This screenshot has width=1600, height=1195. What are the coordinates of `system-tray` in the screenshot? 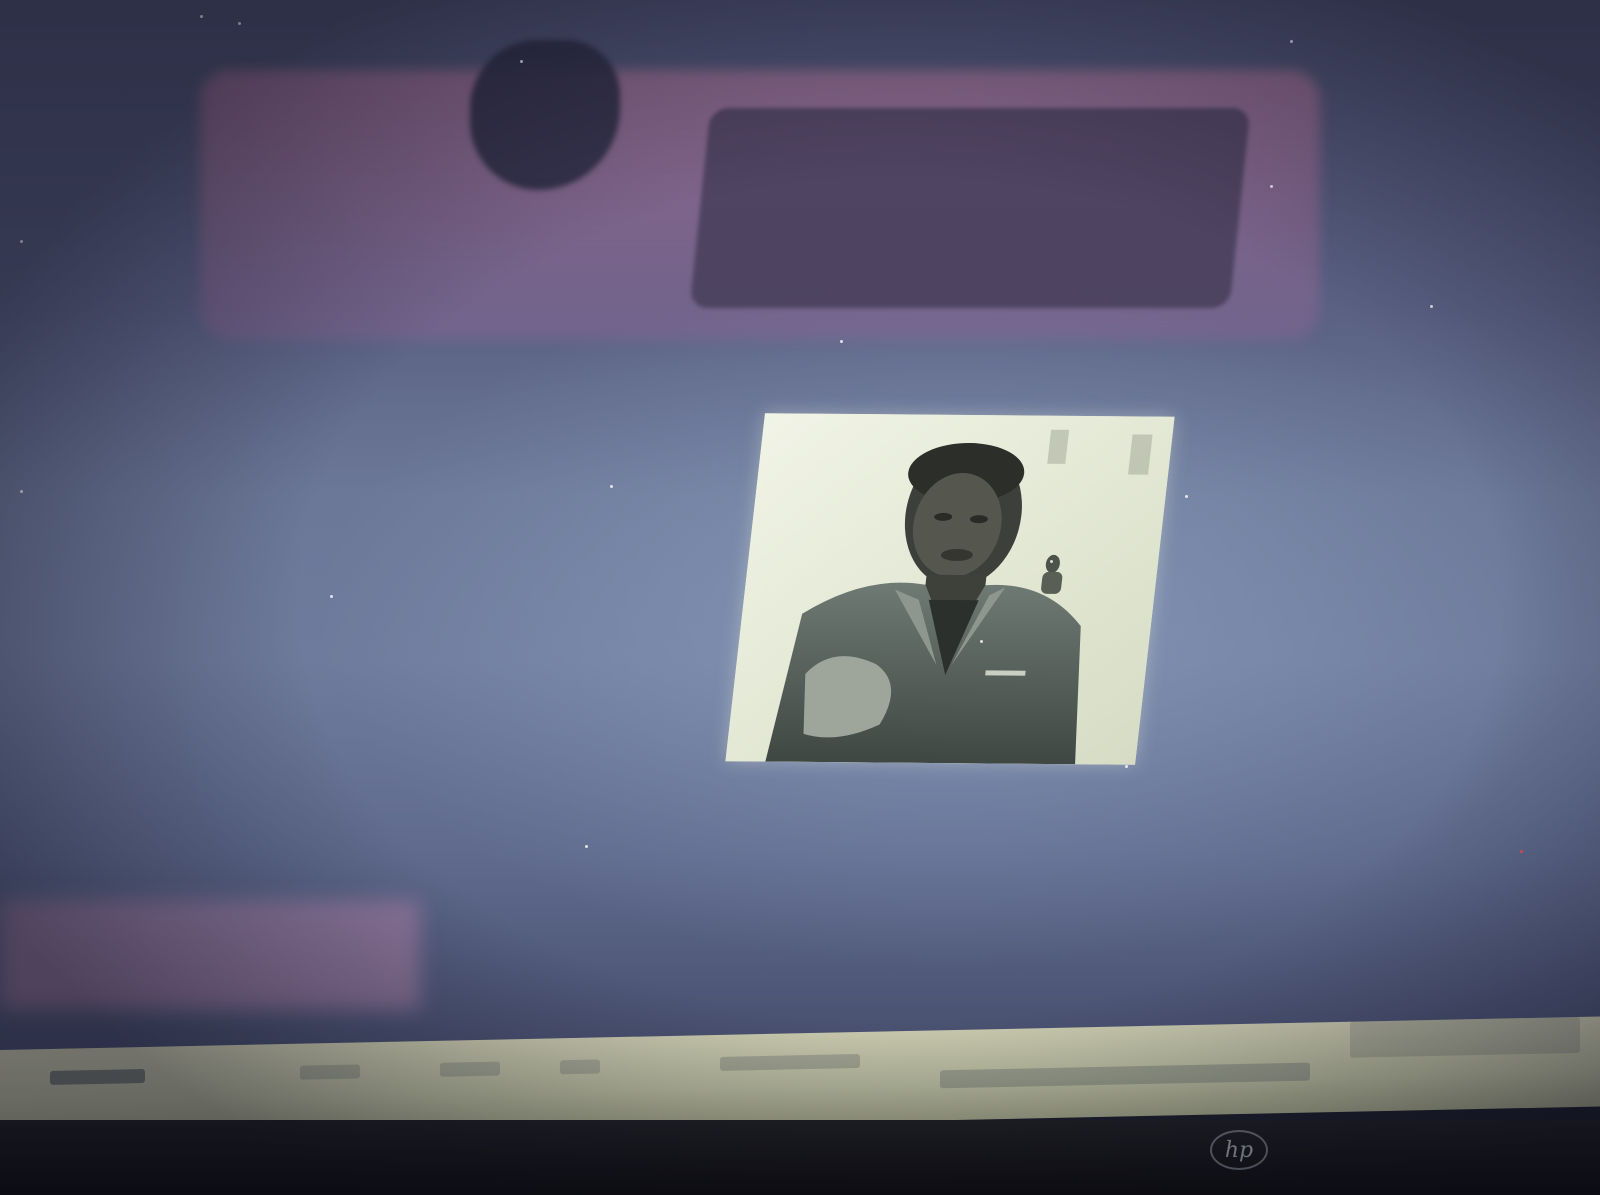 It's located at (1465, 1037).